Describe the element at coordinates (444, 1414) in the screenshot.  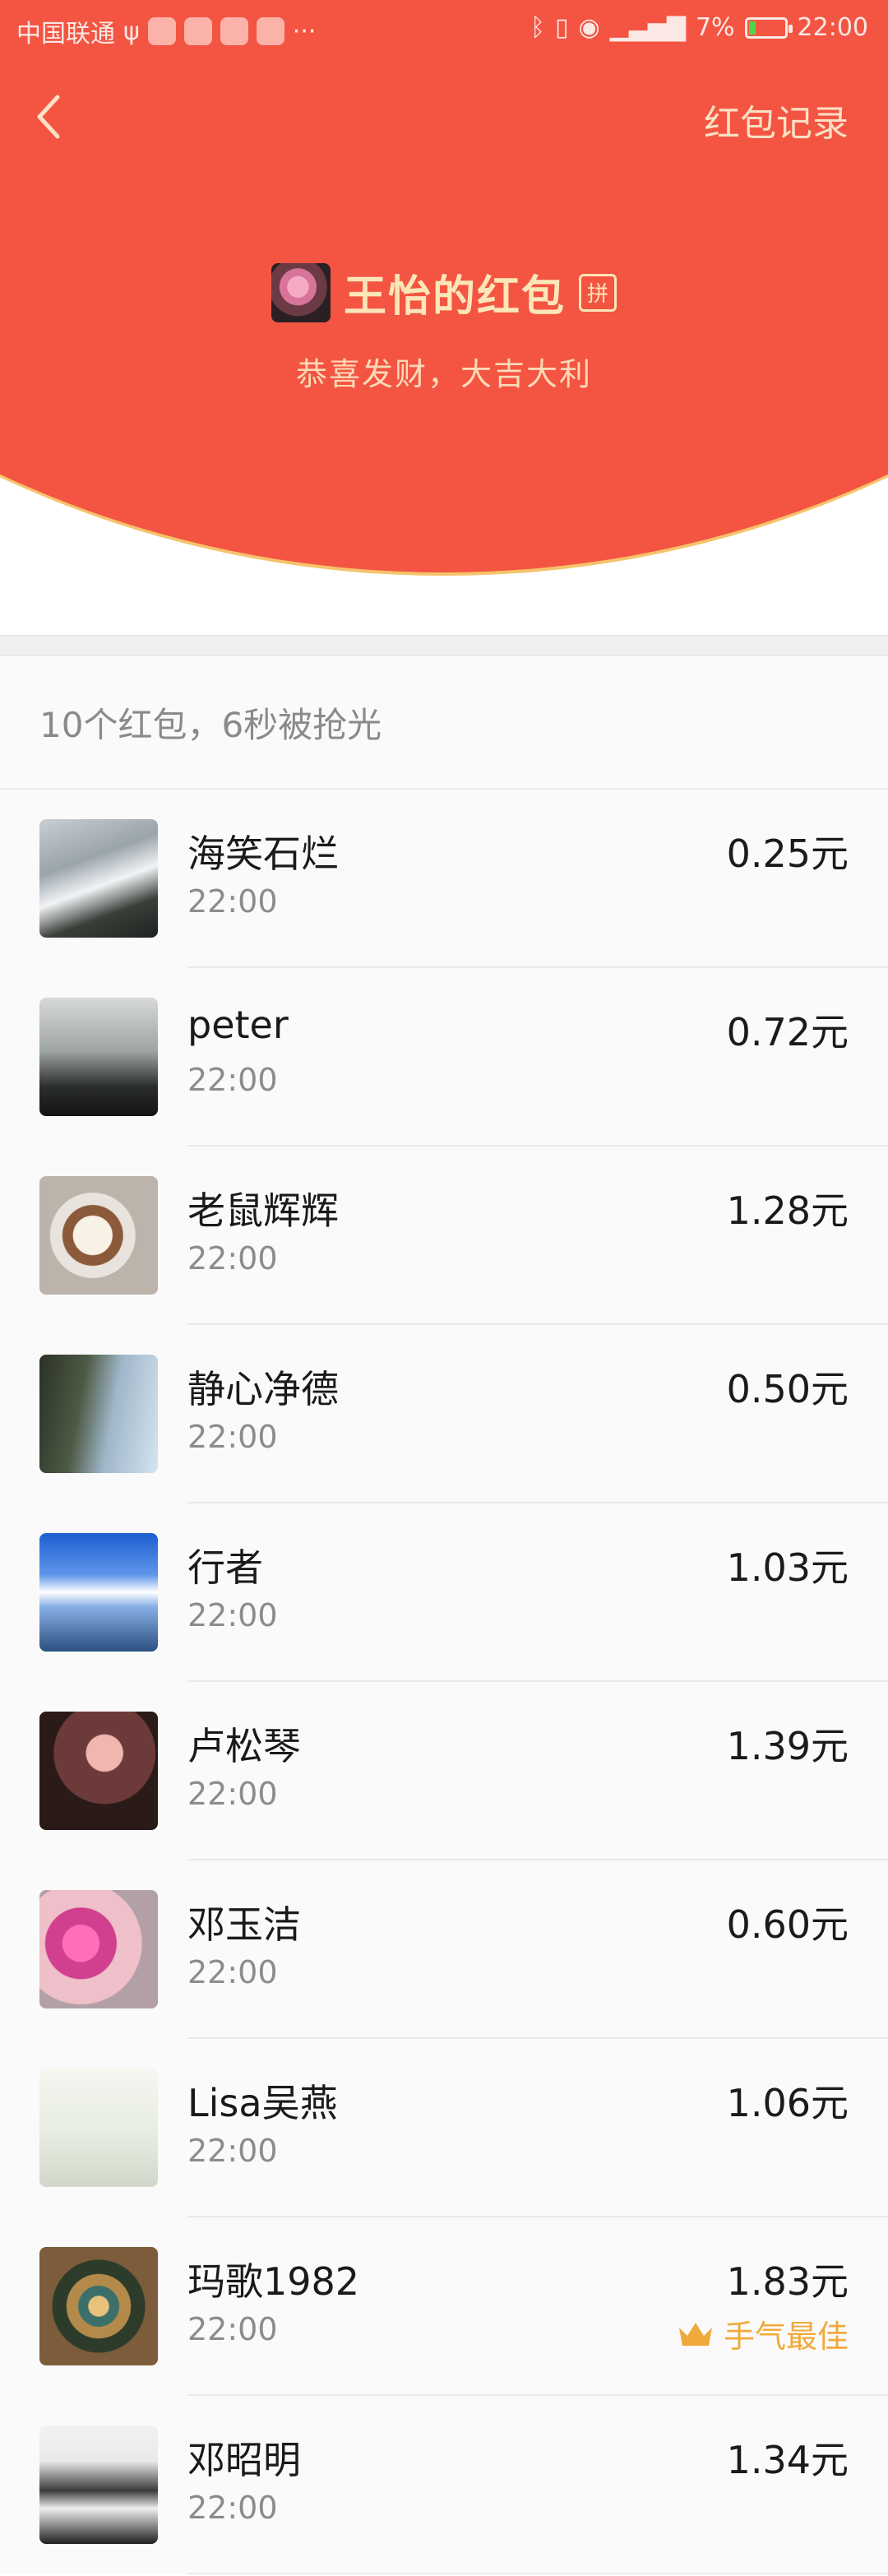
I see `list-item: 静心净德 22:00 0.50元` at that location.